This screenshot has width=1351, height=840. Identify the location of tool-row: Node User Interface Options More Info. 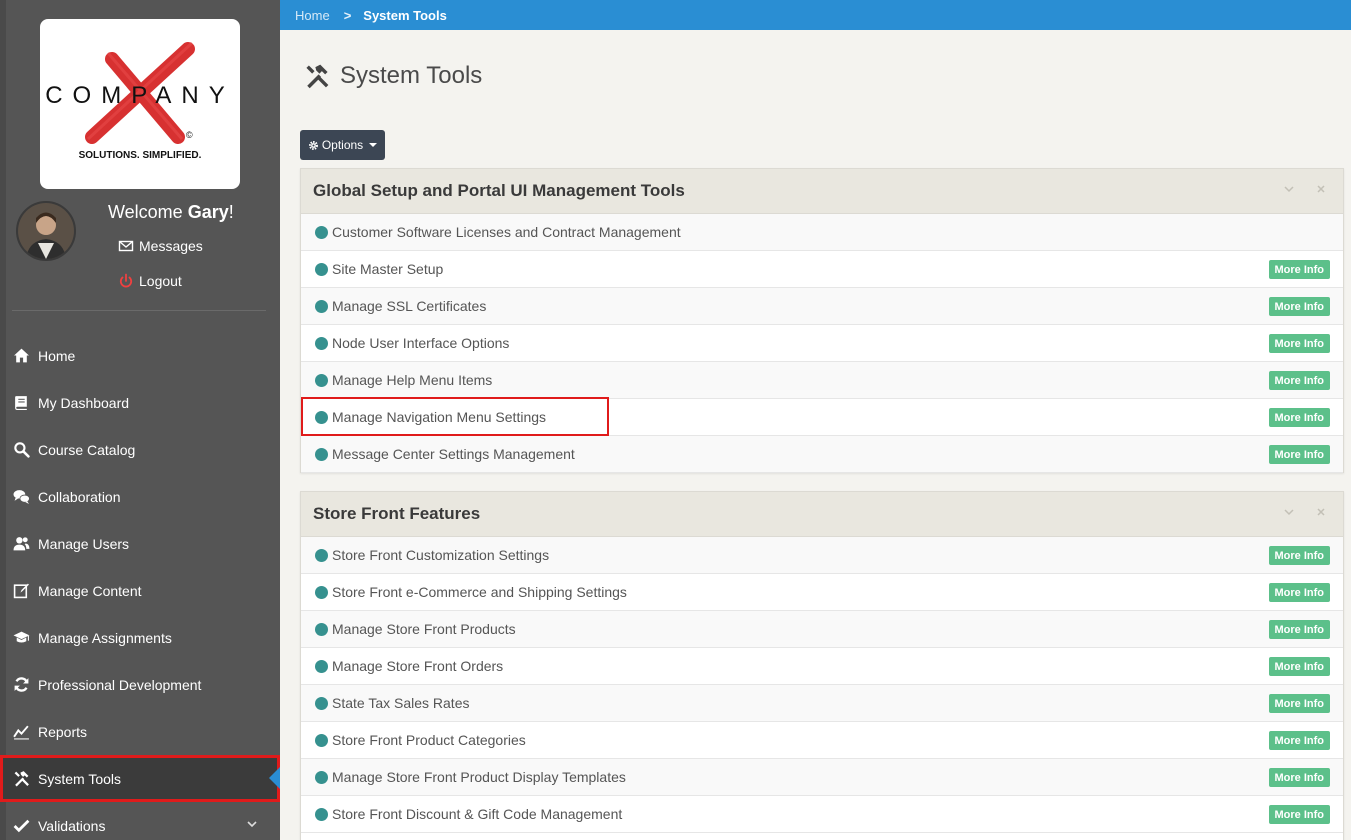
(822, 343).